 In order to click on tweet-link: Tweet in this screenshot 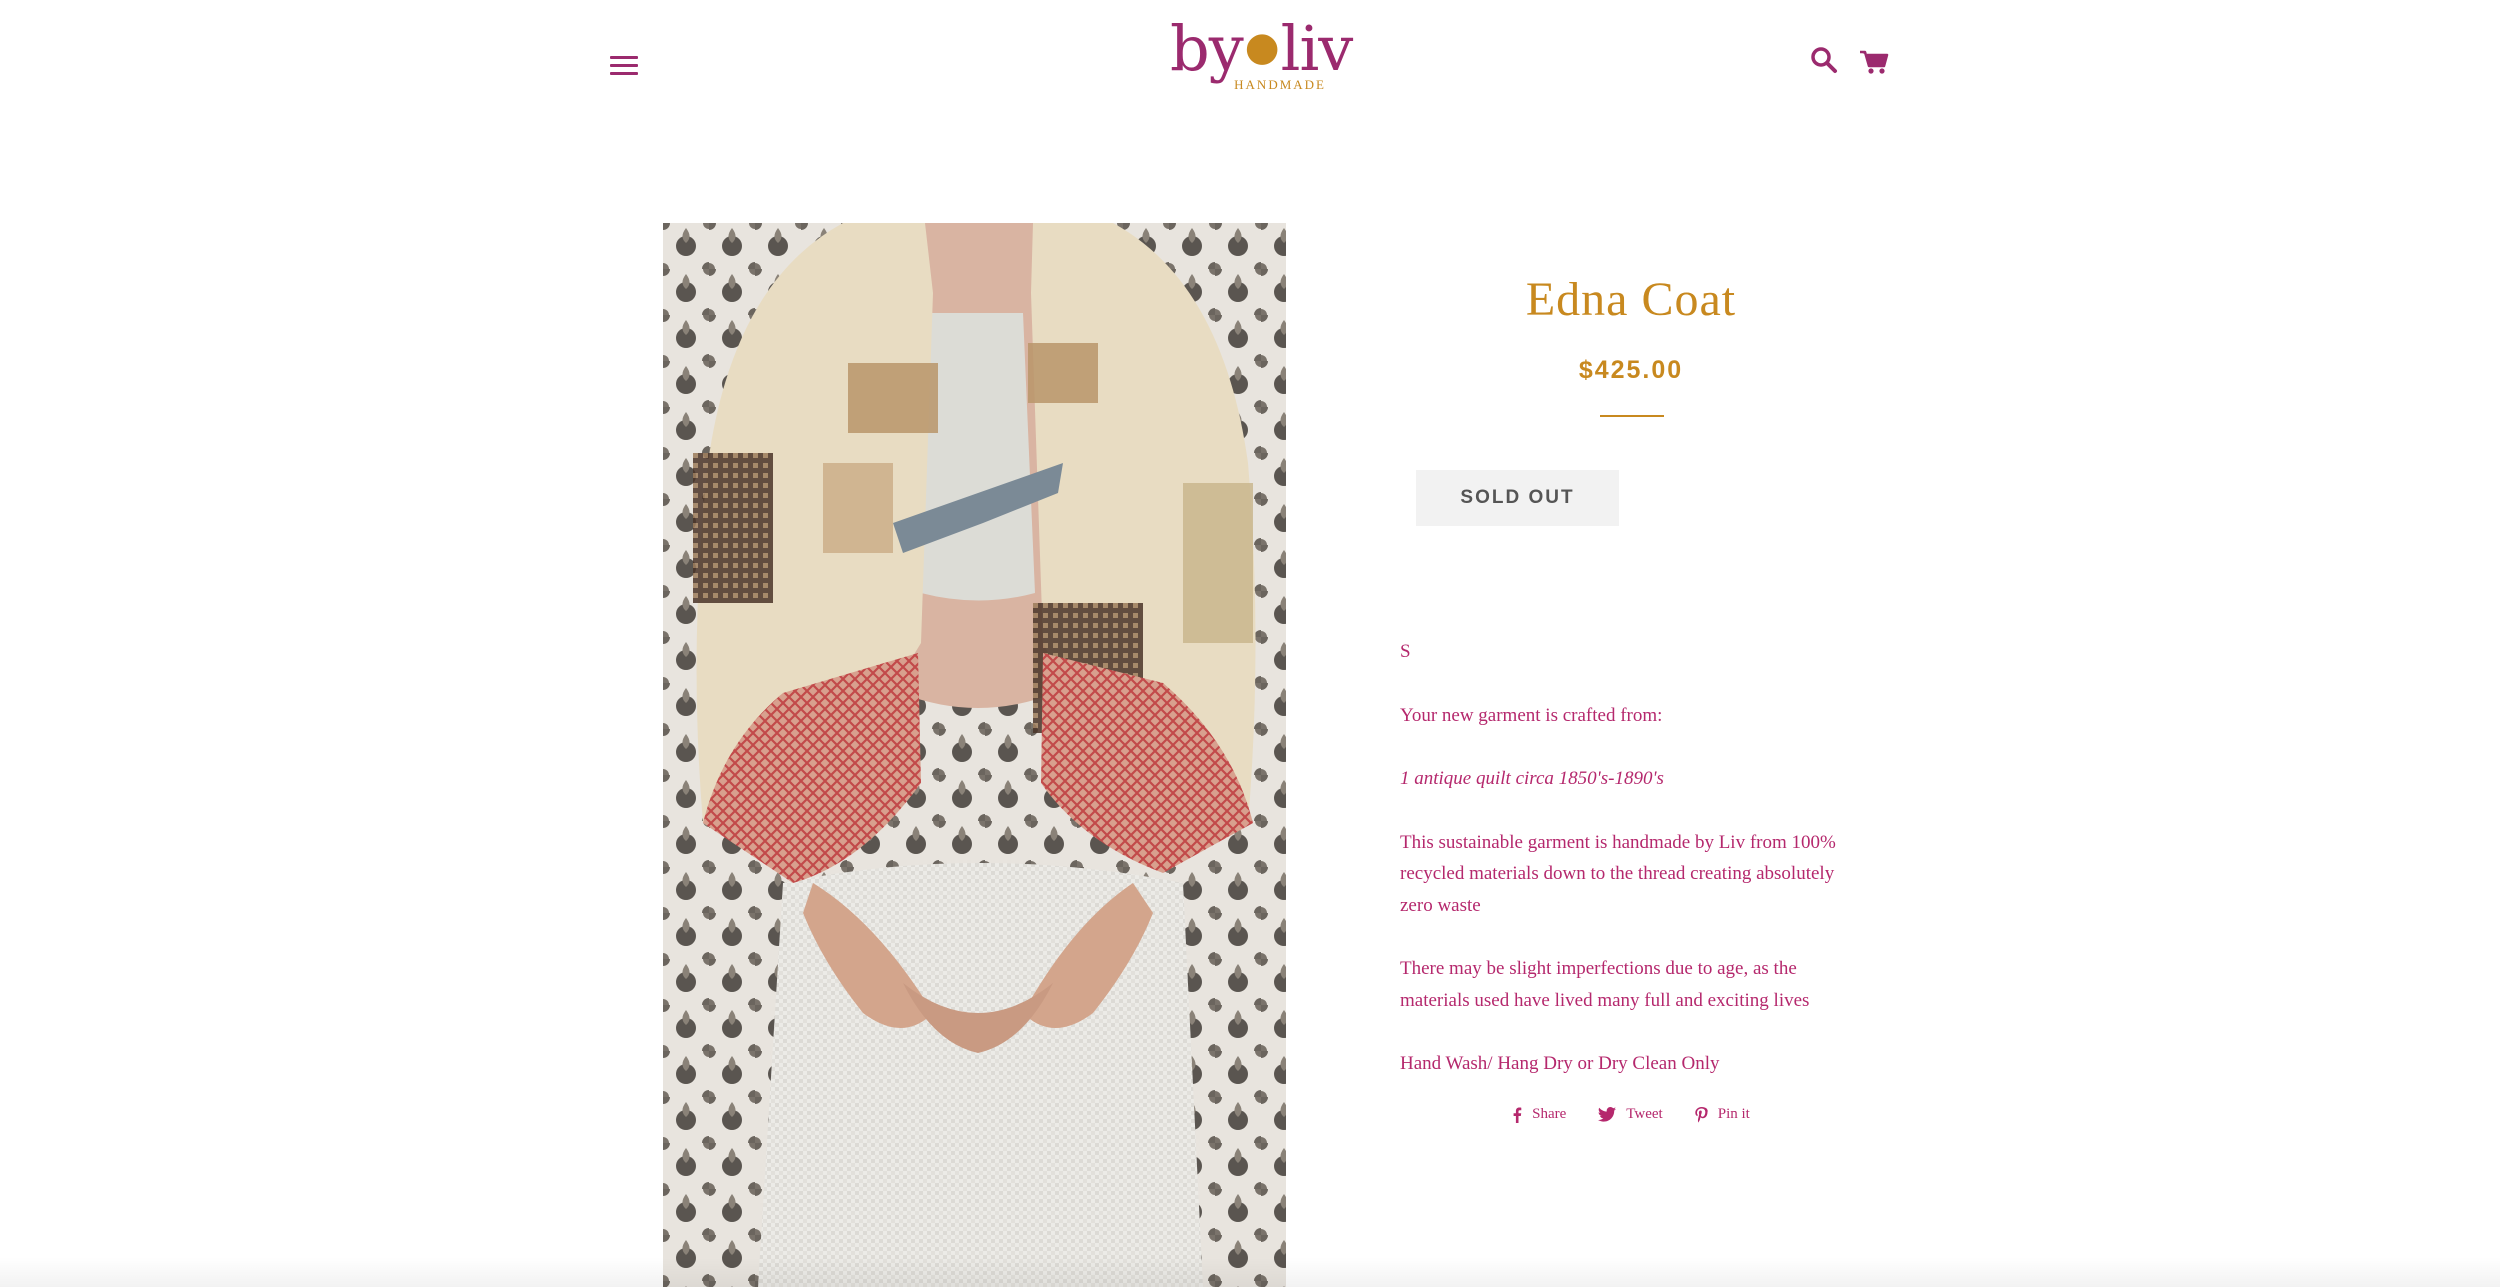, I will do `click(1630, 1114)`.